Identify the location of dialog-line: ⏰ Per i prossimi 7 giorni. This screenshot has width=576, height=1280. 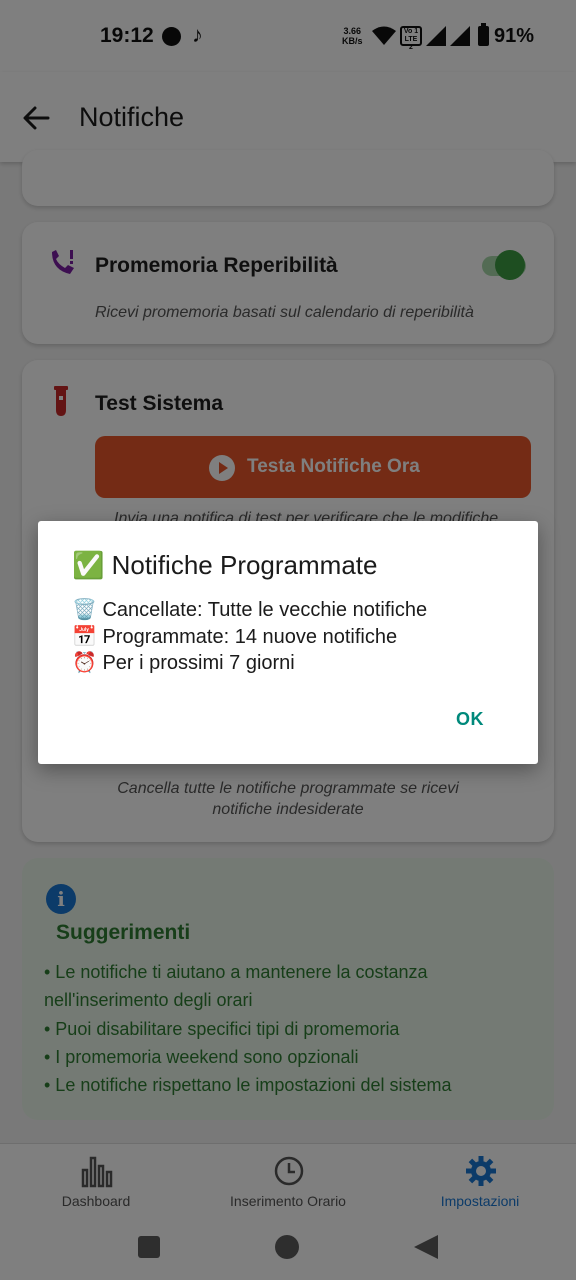
(183, 663).